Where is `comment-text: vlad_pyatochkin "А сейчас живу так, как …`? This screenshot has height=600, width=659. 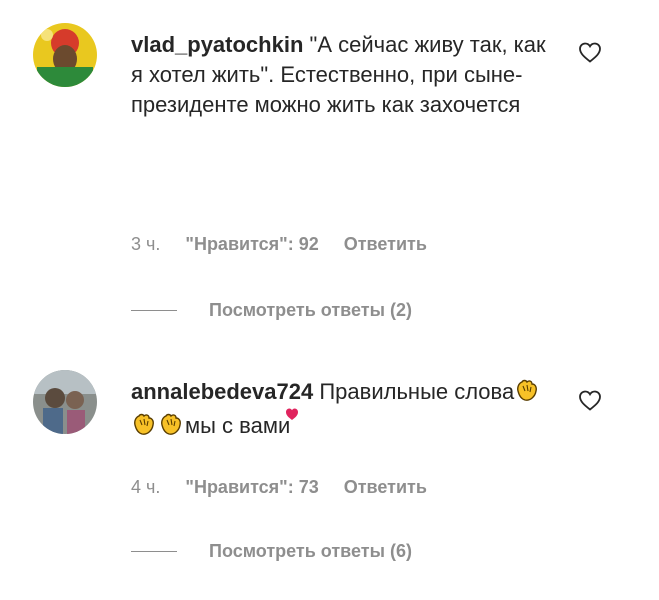 comment-text: vlad_pyatochkin "А сейчас живу так, как … is located at coordinates (341, 75).